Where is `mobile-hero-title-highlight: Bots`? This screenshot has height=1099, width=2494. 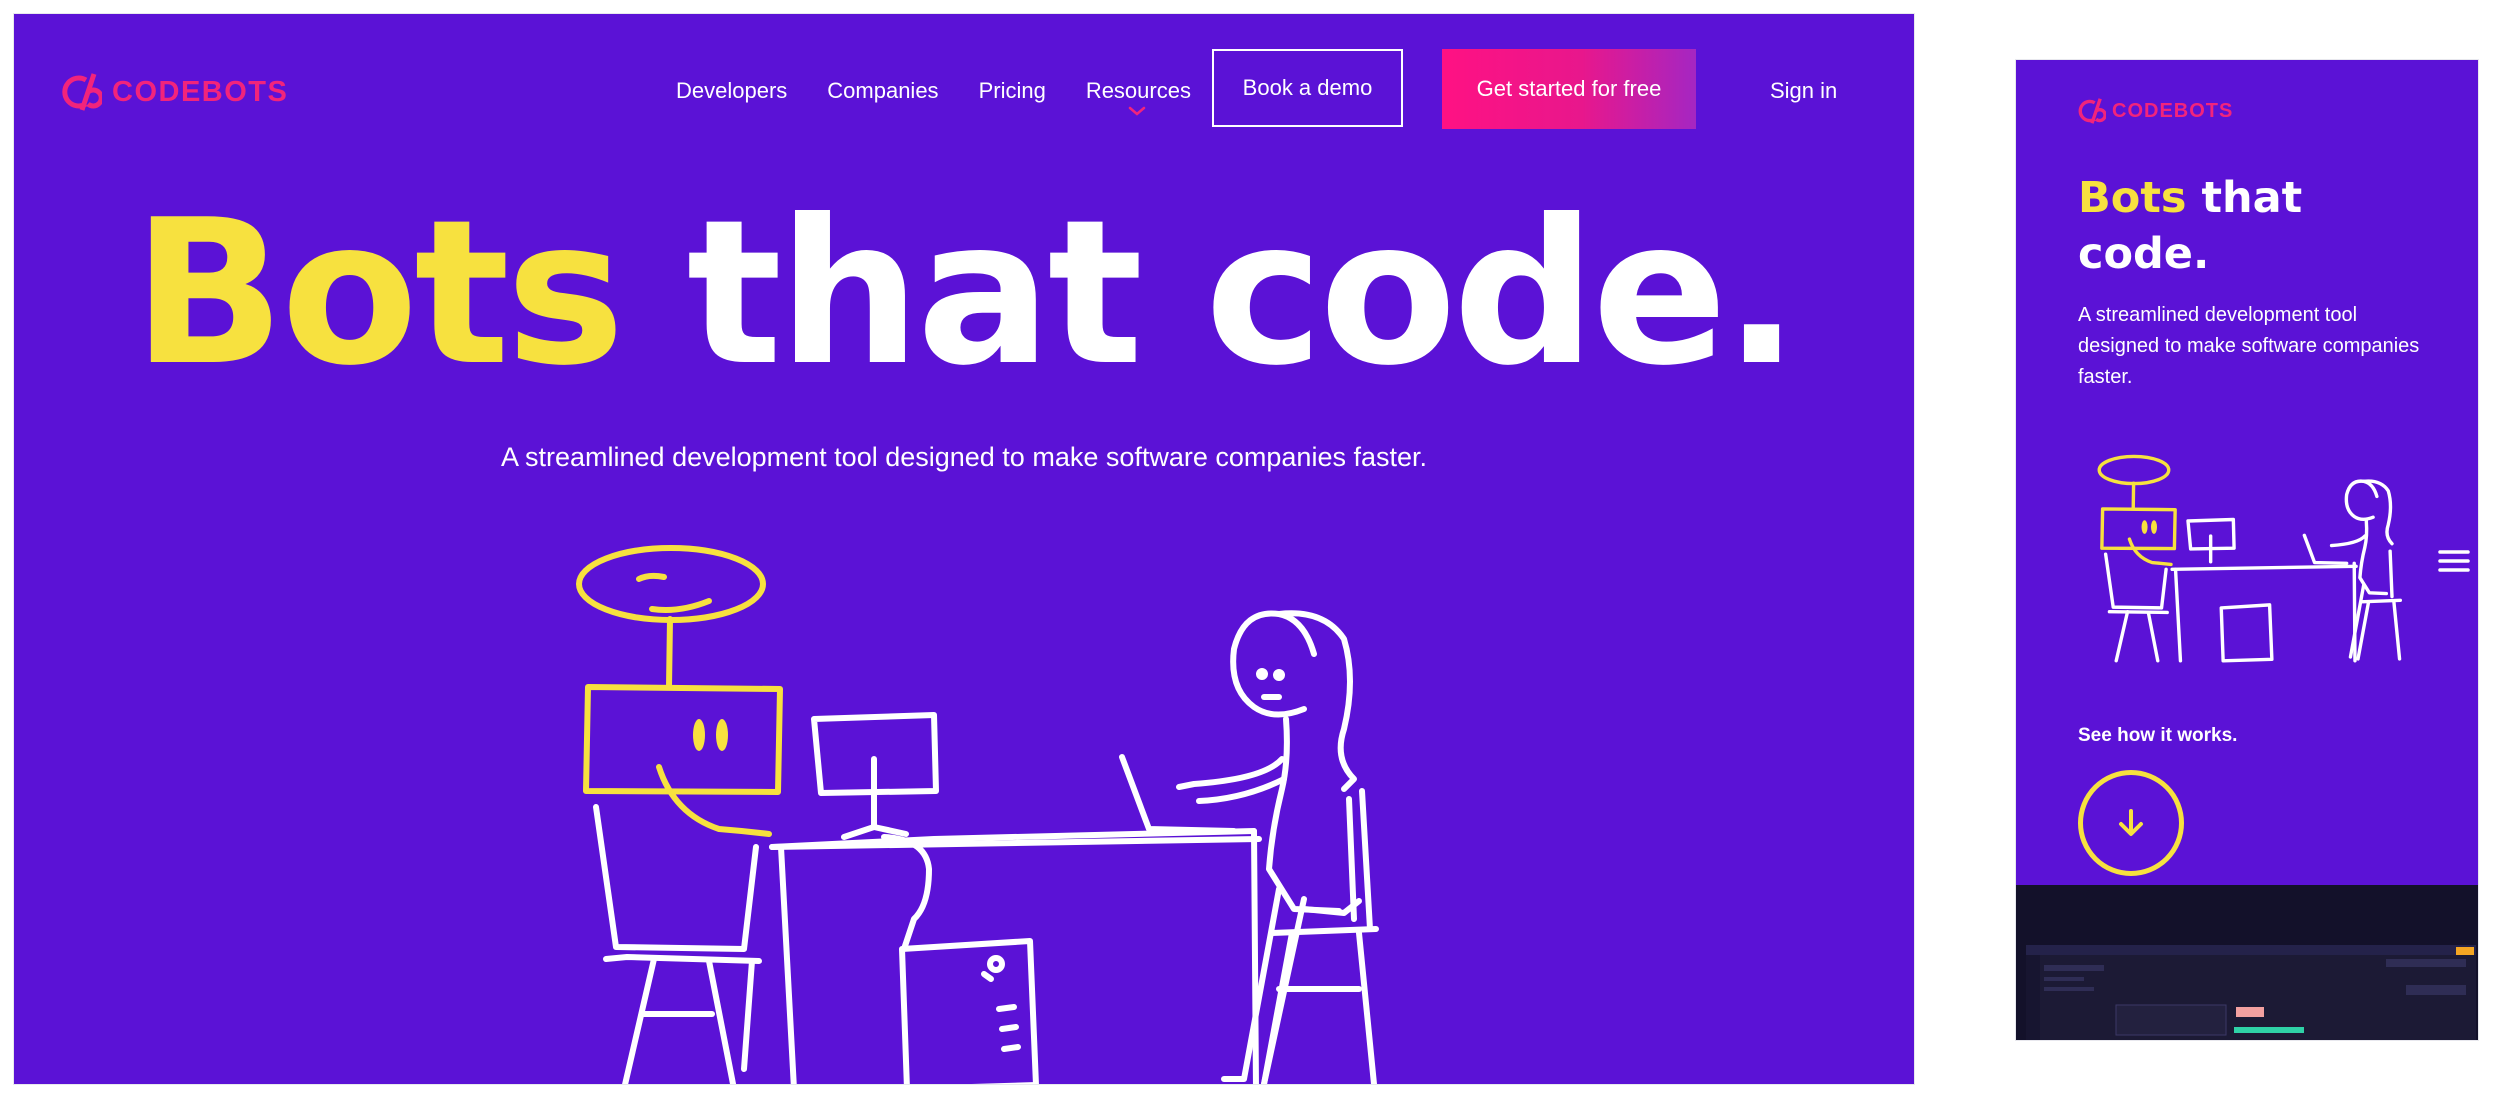 mobile-hero-title-highlight: Bots is located at coordinates (2132, 198).